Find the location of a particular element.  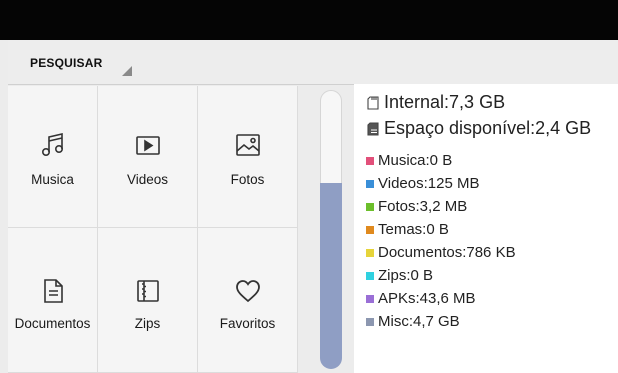

category-label: Musica is located at coordinates (52, 179).